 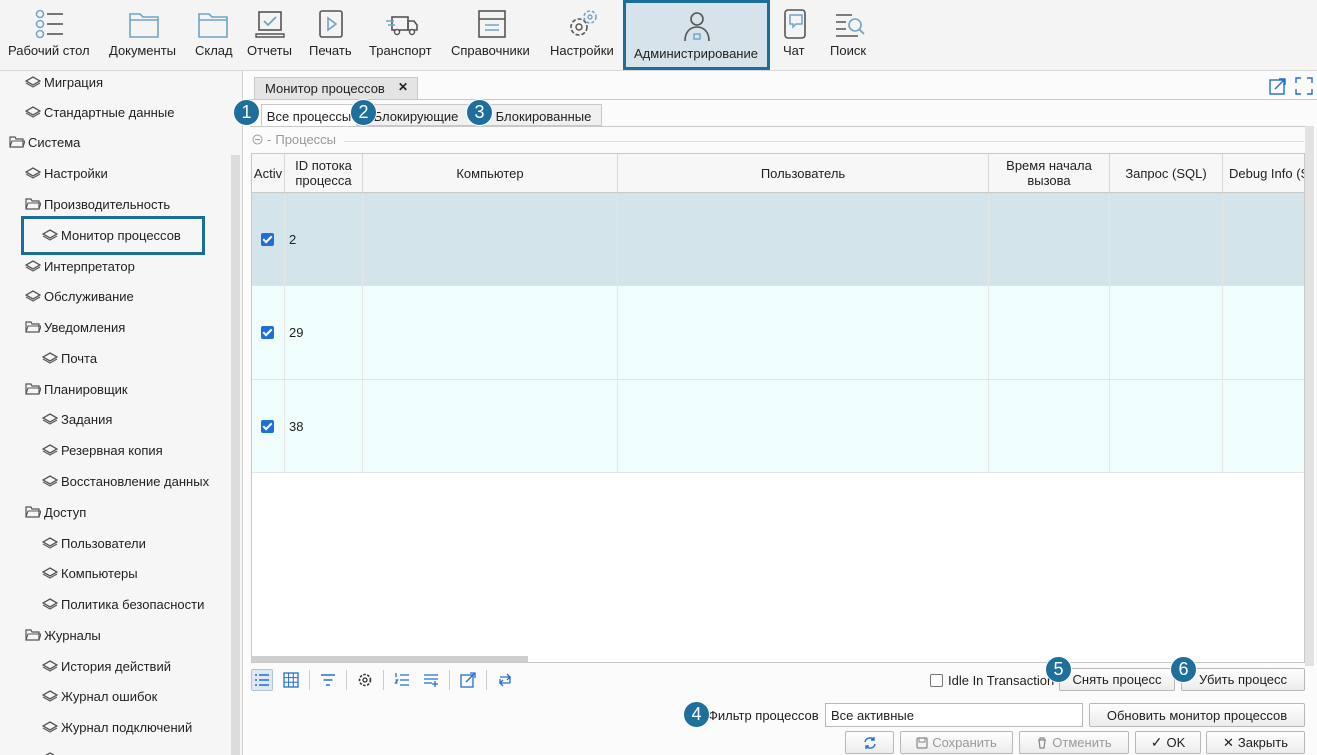 What do you see at coordinates (490, 173) in the screenshot?
I see `column-header-computer: Компьютер` at bounding box center [490, 173].